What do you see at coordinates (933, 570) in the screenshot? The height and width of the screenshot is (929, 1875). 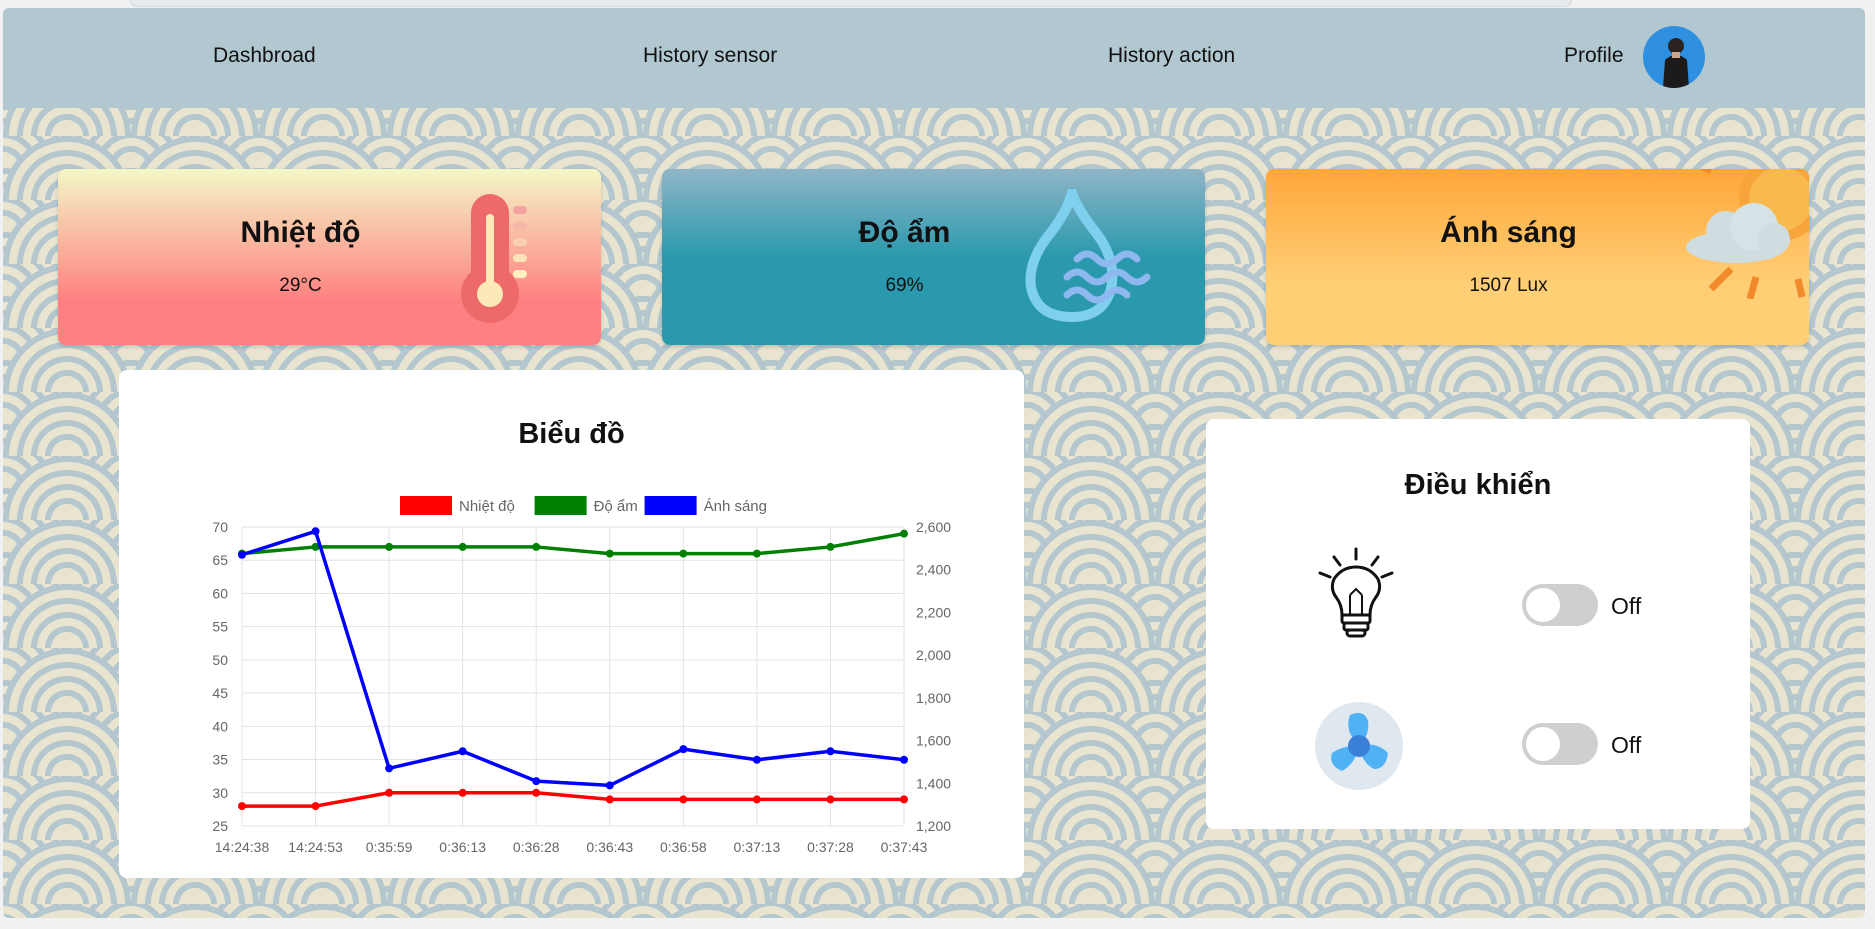 I see `y-right-tick-label: 2,400` at bounding box center [933, 570].